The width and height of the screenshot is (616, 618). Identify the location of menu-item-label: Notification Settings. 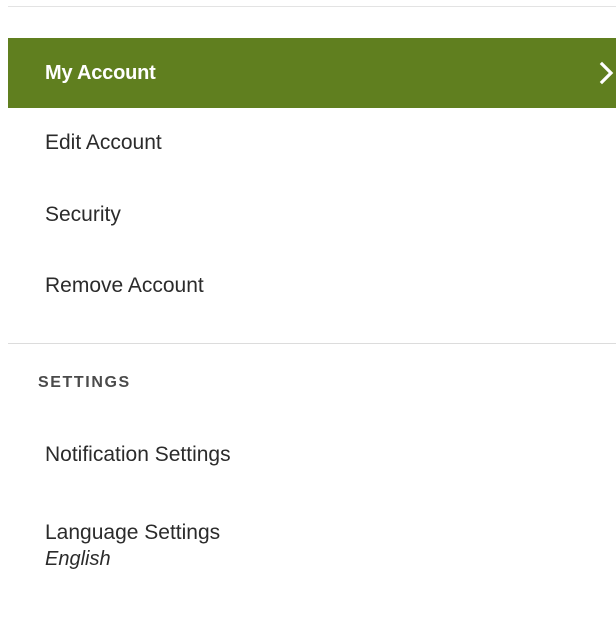
(138, 454).